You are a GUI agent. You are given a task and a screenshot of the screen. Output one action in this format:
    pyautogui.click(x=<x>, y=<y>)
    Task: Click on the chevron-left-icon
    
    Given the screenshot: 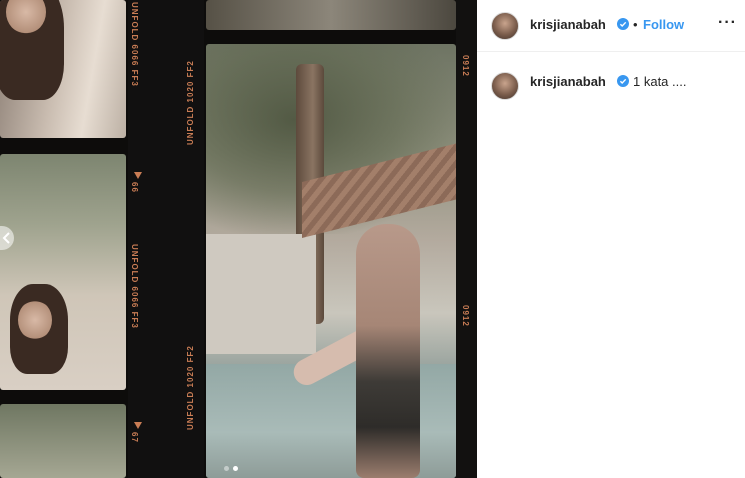 What is the action you would take?
    pyautogui.click(x=6, y=238)
    